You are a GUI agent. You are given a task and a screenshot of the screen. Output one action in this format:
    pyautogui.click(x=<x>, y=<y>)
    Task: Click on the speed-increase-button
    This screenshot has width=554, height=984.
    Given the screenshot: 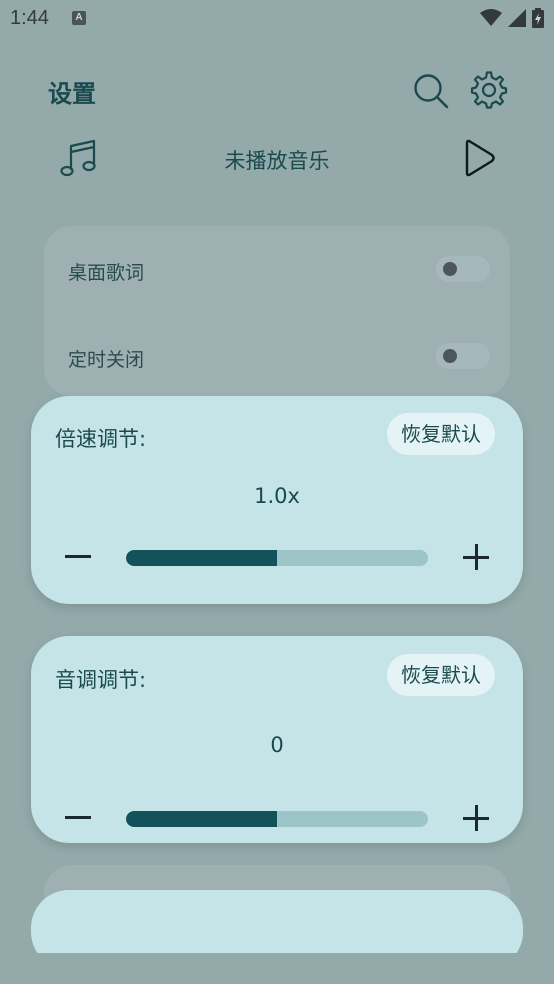 What is the action you would take?
    pyautogui.click(x=476, y=557)
    